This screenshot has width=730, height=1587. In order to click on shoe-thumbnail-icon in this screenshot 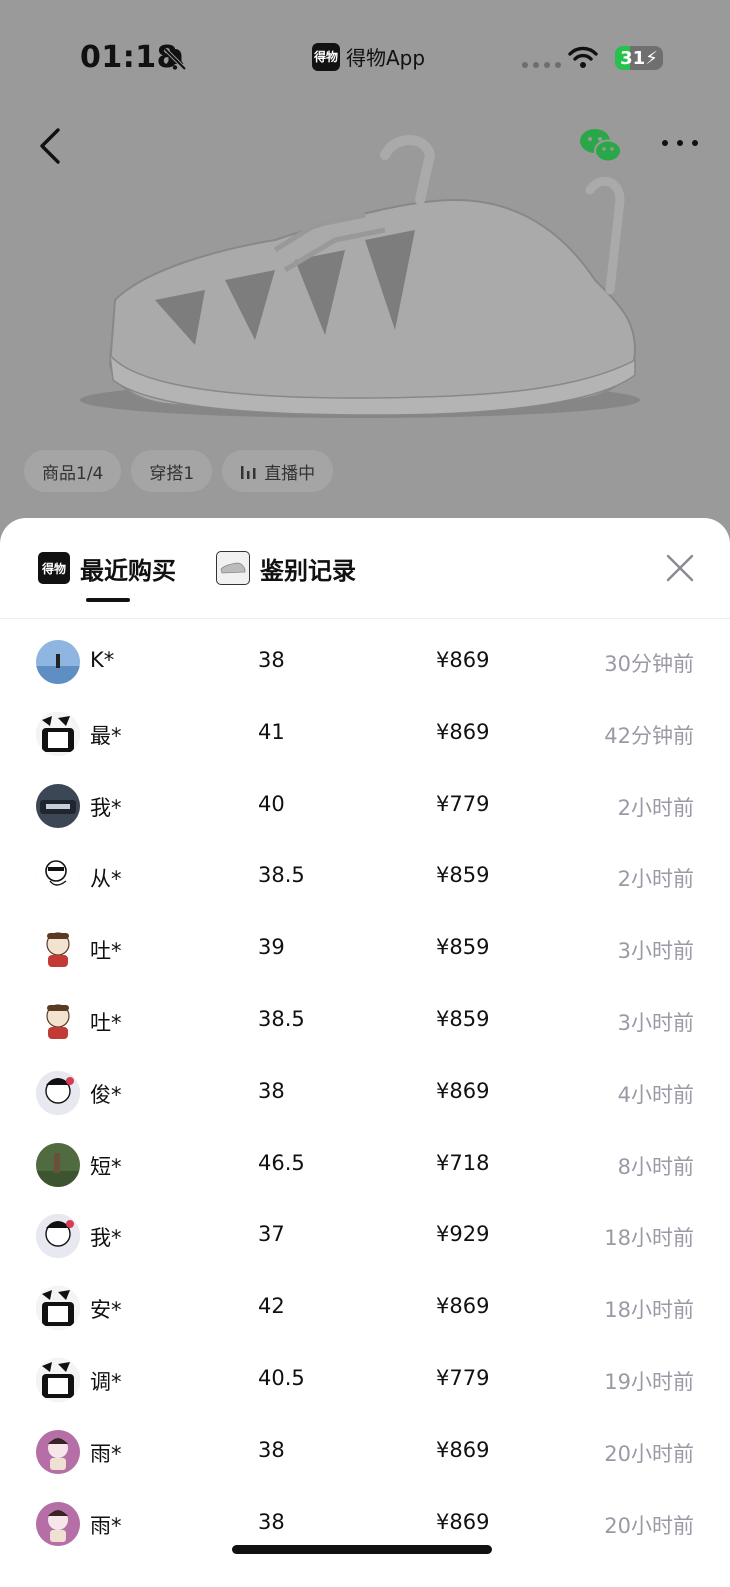, I will do `click(233, 568)`.